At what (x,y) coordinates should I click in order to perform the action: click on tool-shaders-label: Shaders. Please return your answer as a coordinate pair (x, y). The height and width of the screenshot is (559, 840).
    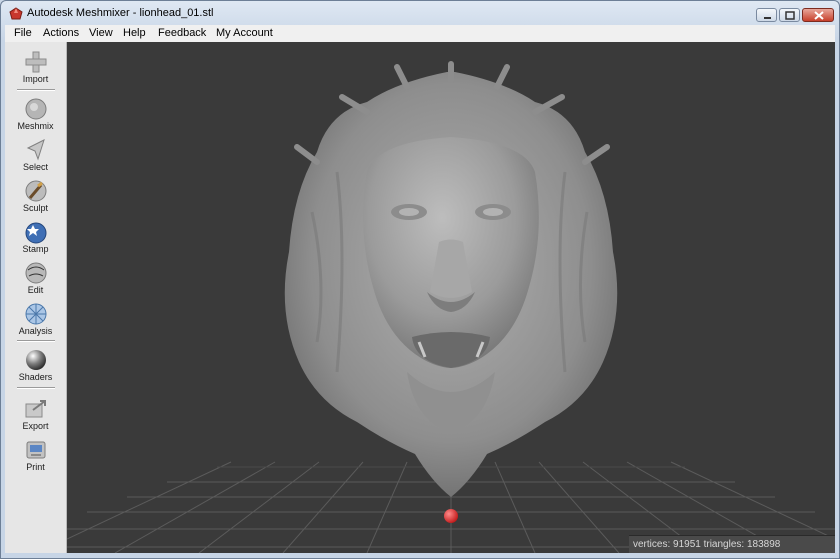
    Looking at the image, I should click on (35, 377).